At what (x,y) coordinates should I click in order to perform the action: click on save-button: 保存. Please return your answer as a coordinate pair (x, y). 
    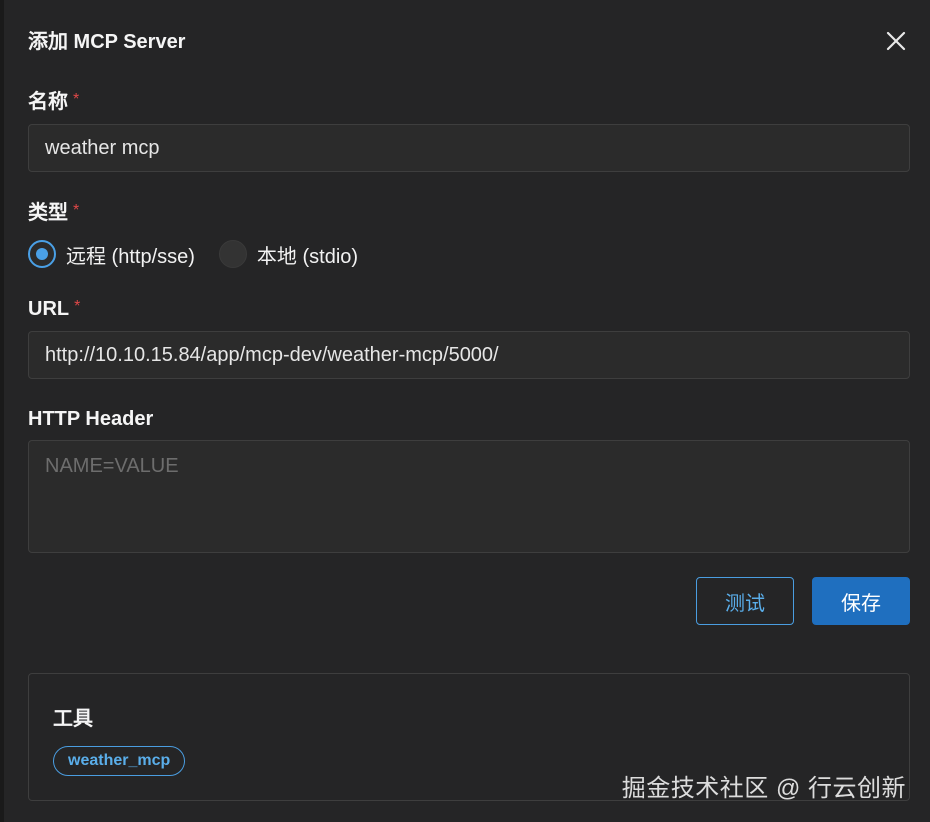
    Looking at the image, I should click on (861, 601).